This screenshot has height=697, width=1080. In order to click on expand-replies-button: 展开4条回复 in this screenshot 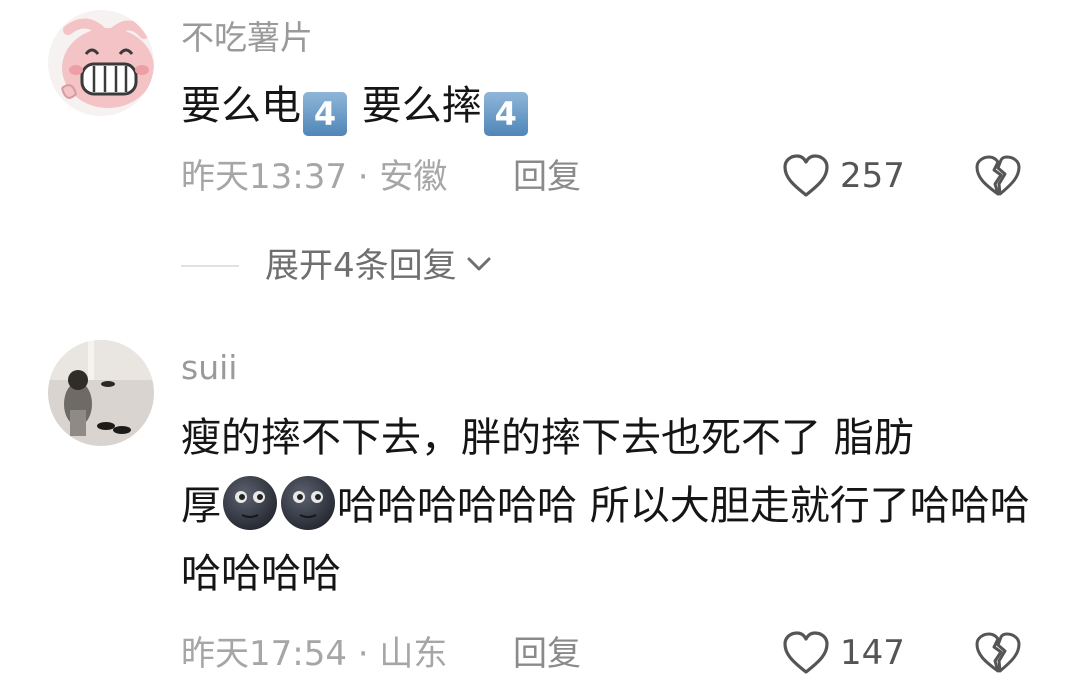, I will do `click(337, 266)`.